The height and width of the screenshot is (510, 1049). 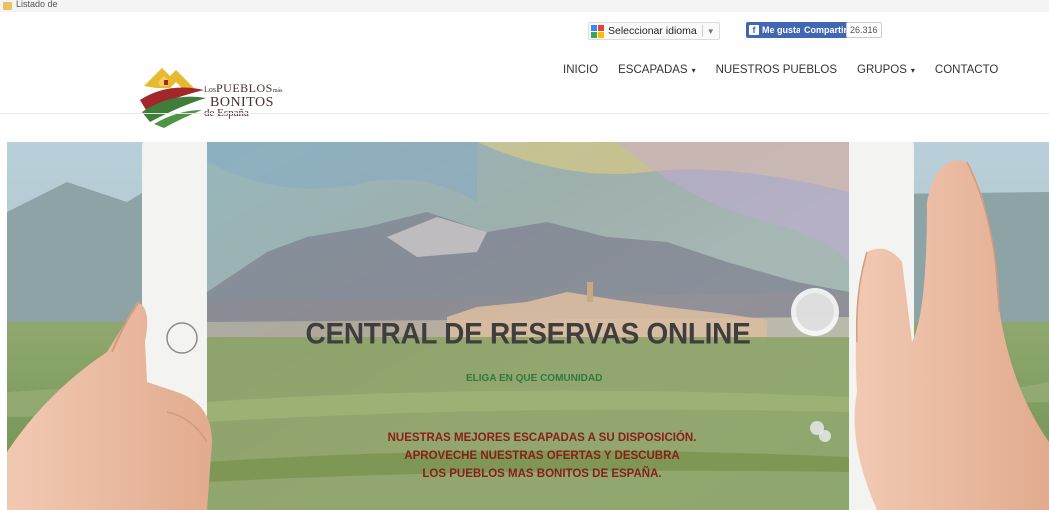 What do you see at coordinates (653, 70) in the screenshot?
I see `nav-label: ESCAPADAS` at bounding box center [653, 70].